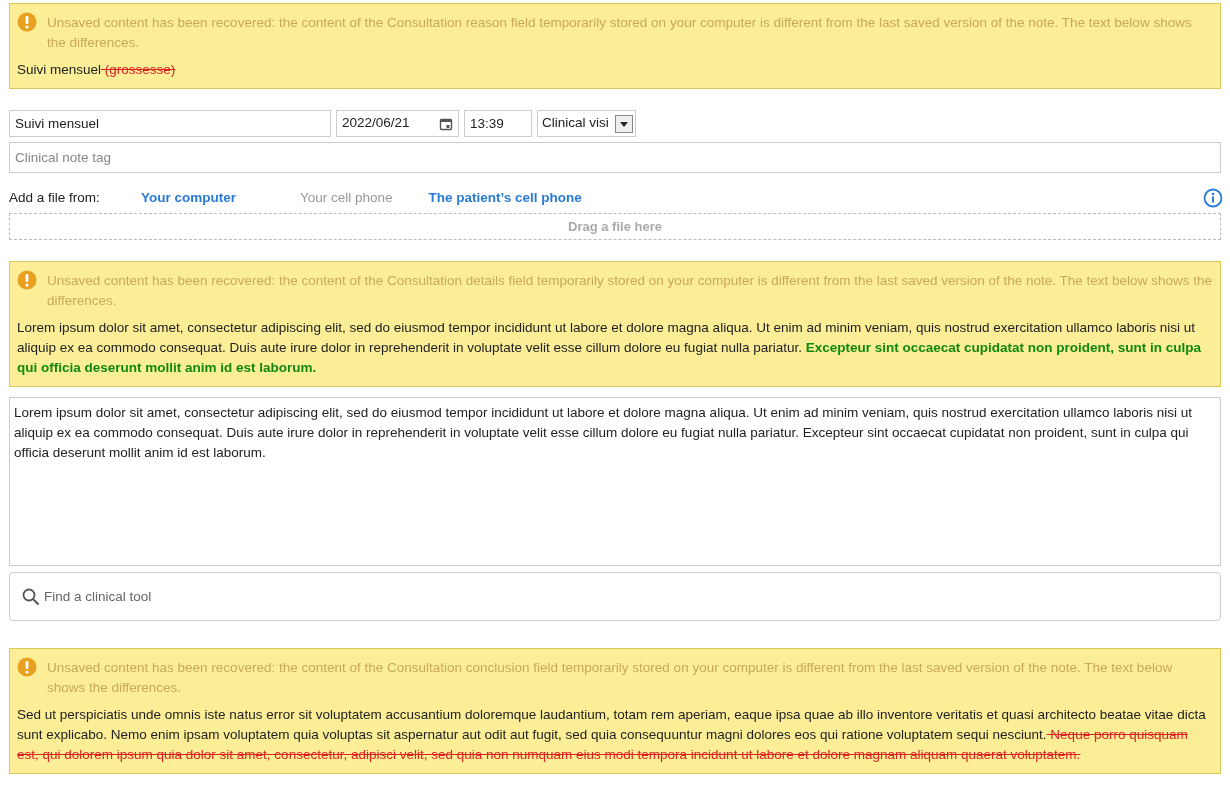 This screenshot has width=1230, height=804. Describe the element at coordinates (630, 291) in the screenshot. I see `recovery-message: Unsaved content has been recovered: the content of the Consultation details field temporarily stored on your computer is different from the last saved version of the note. The text below shows the differences.` at that location.